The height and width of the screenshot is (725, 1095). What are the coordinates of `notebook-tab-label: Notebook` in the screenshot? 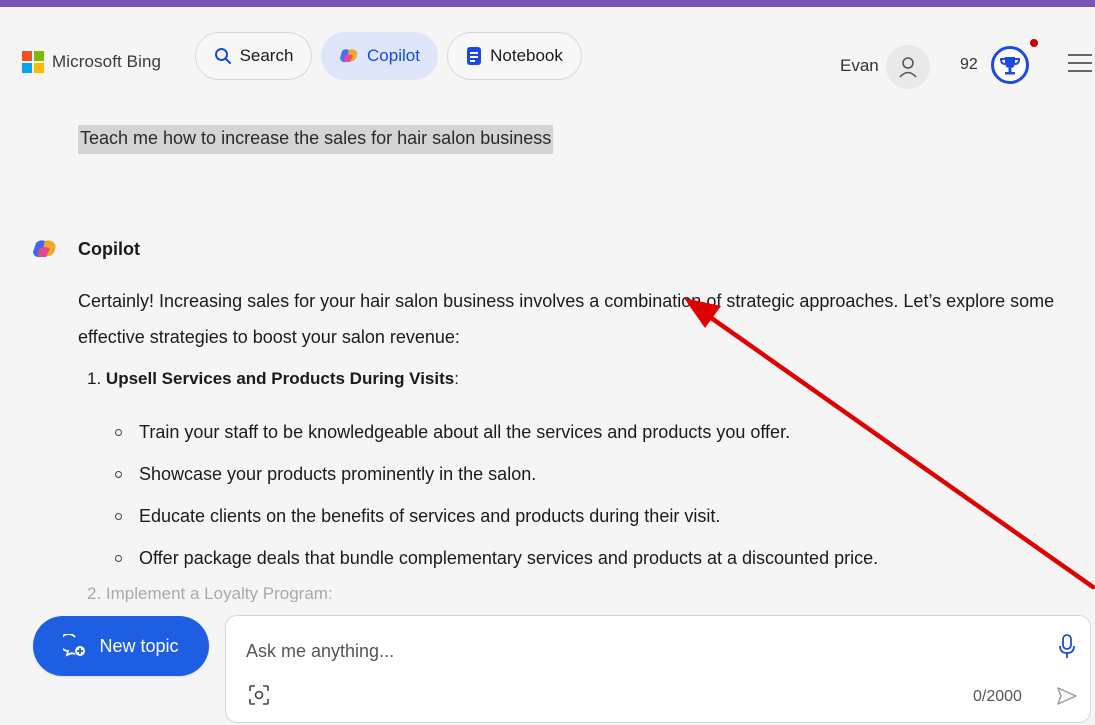 It's located at (526, 55).